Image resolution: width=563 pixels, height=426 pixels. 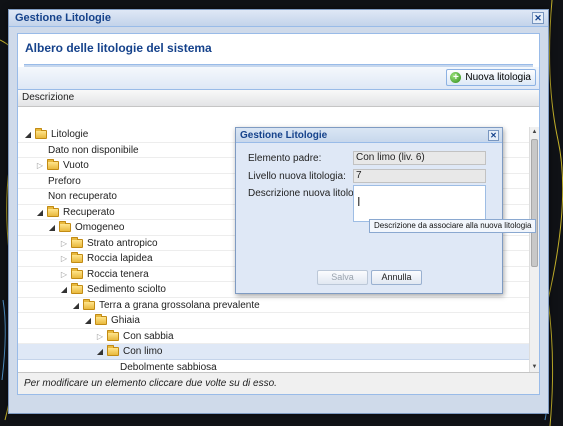 What do you see at coordinates (419, 158) in the screenshot?
I see `parent-element-field: Con limo (liv. 6)` at bounding box center [419, 158].